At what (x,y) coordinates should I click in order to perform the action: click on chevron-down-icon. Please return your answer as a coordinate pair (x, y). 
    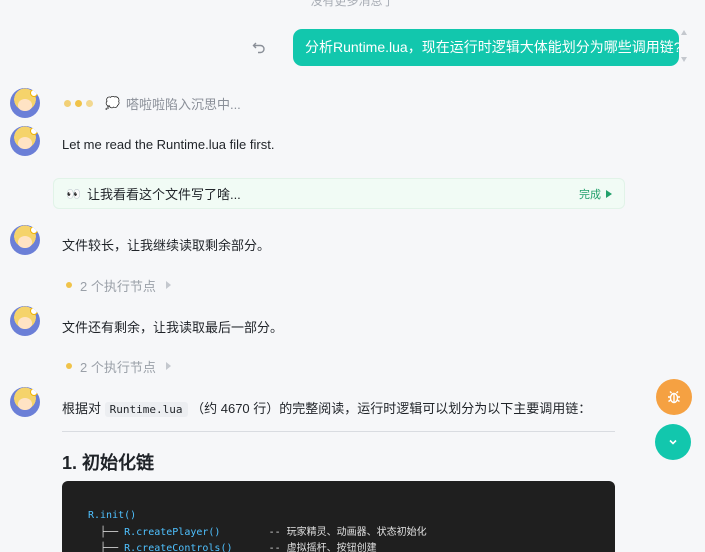
    Looking at the image, I should click on (673, 442).